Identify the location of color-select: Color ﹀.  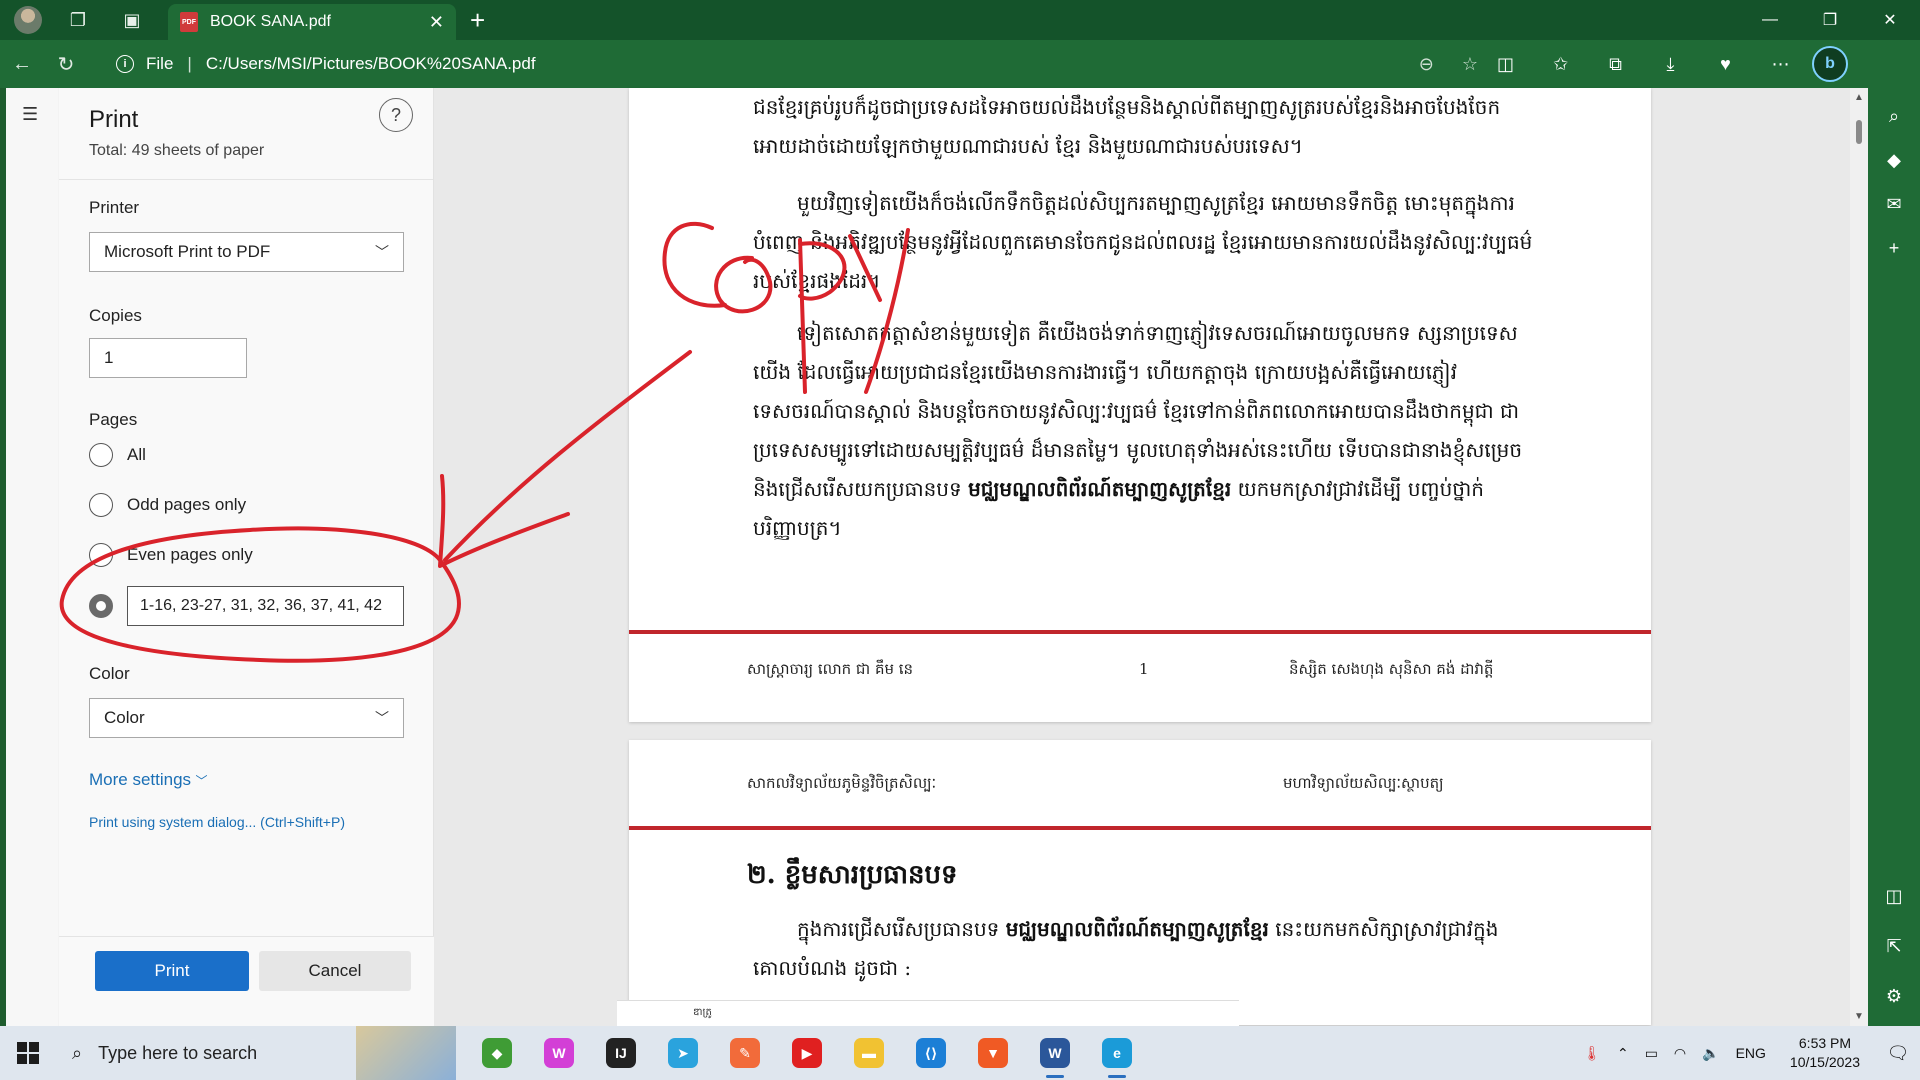
(246, 718).